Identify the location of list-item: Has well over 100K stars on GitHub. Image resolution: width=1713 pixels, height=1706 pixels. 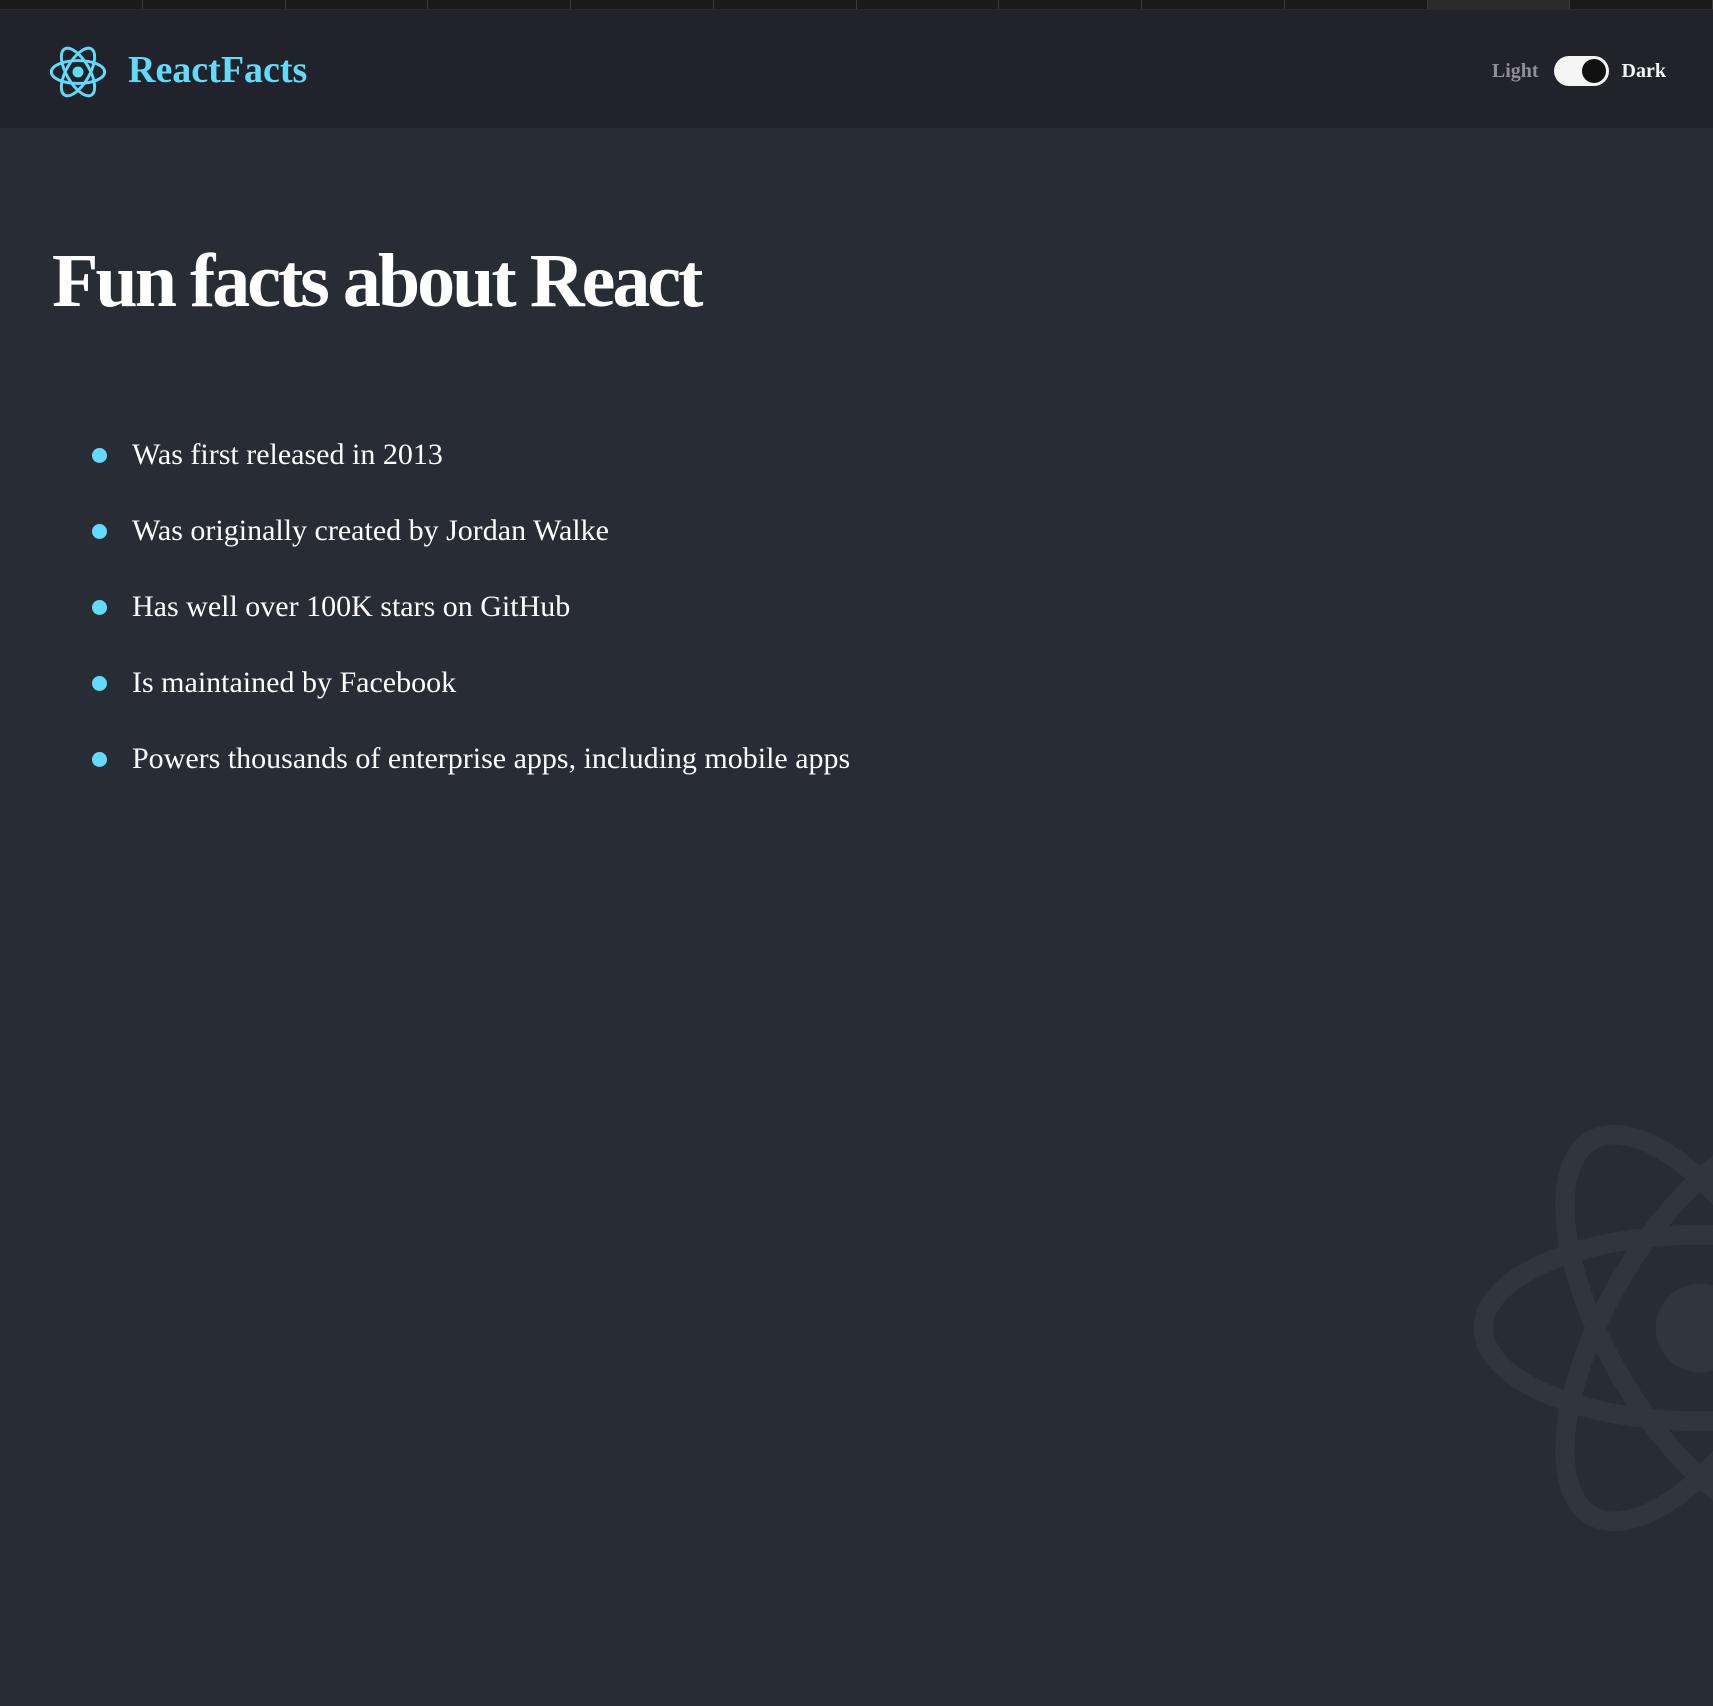
(482, 607).